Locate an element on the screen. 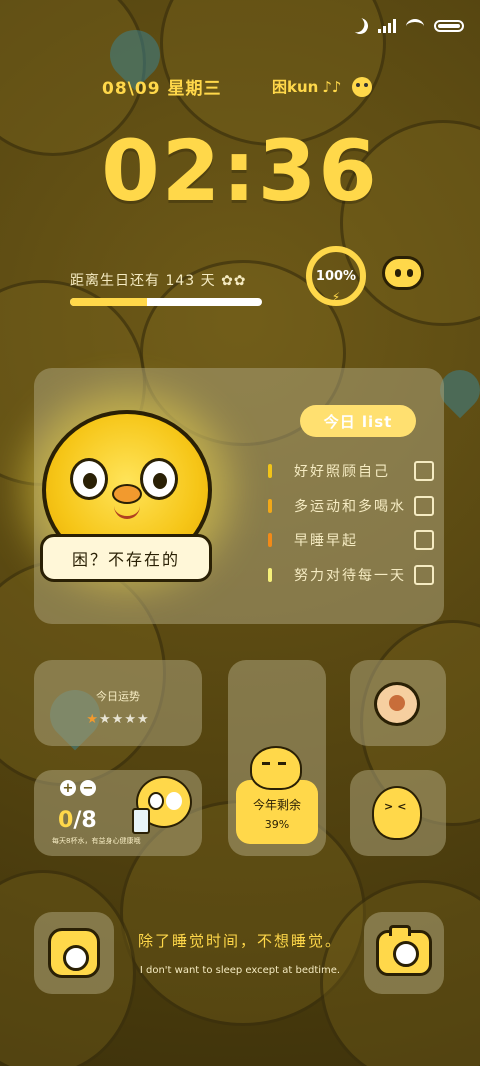  todo-label: 努力对待每一天 is located at coordinates (350, 576).